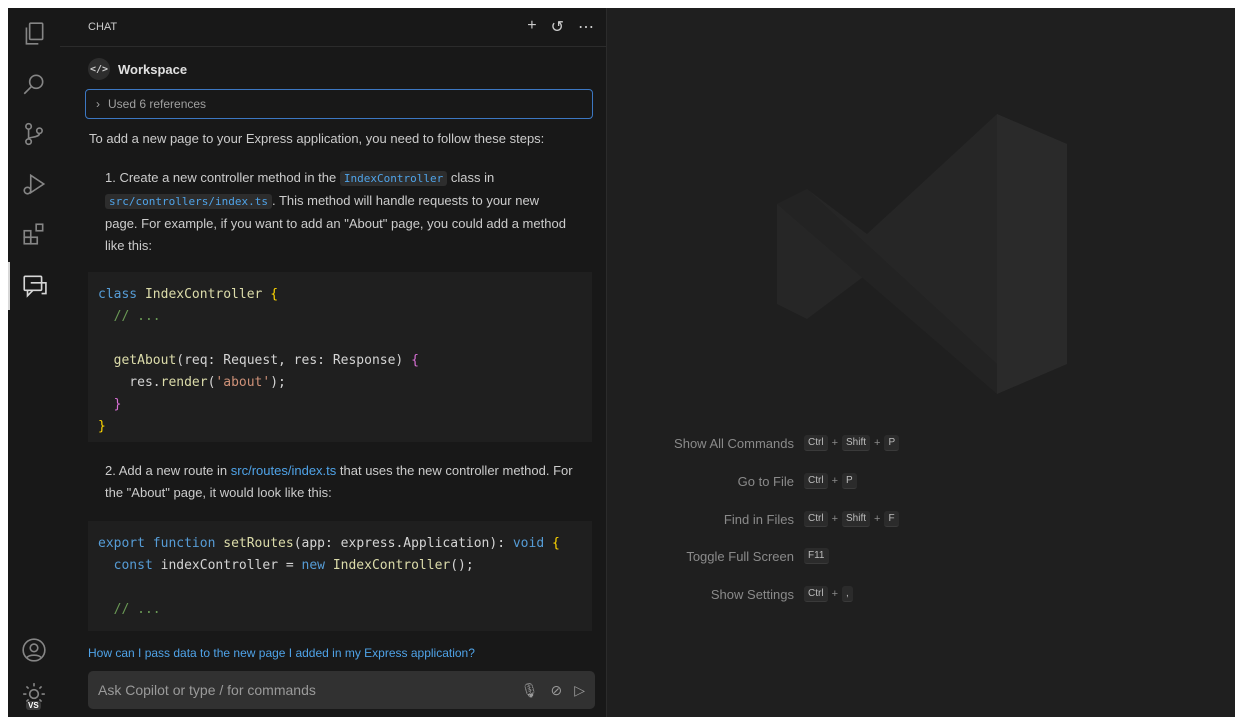 This screenshot has height=717, width=1235. I want to click on explorer-icon, so click(34, 34).